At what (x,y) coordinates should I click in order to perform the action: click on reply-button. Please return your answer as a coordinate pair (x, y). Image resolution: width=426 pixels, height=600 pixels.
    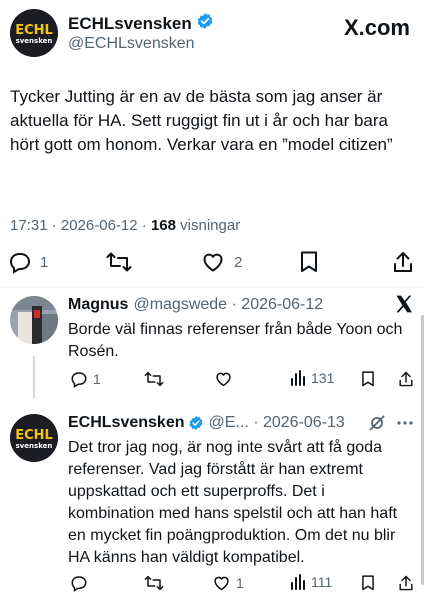
    Looking at the image, I should click on (79, 583).